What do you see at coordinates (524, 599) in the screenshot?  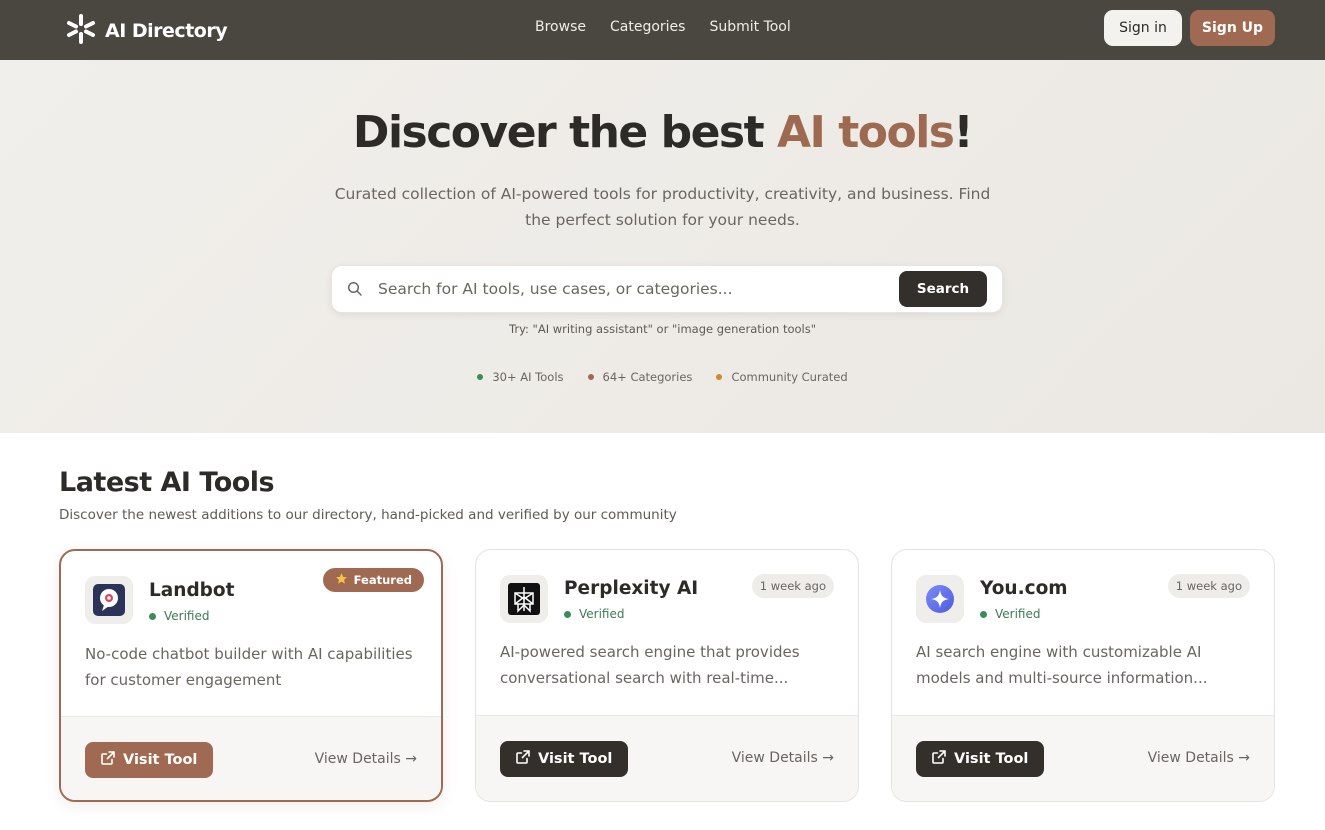 I see `perplexity-logo-icon` at bounding box center [524, 599].